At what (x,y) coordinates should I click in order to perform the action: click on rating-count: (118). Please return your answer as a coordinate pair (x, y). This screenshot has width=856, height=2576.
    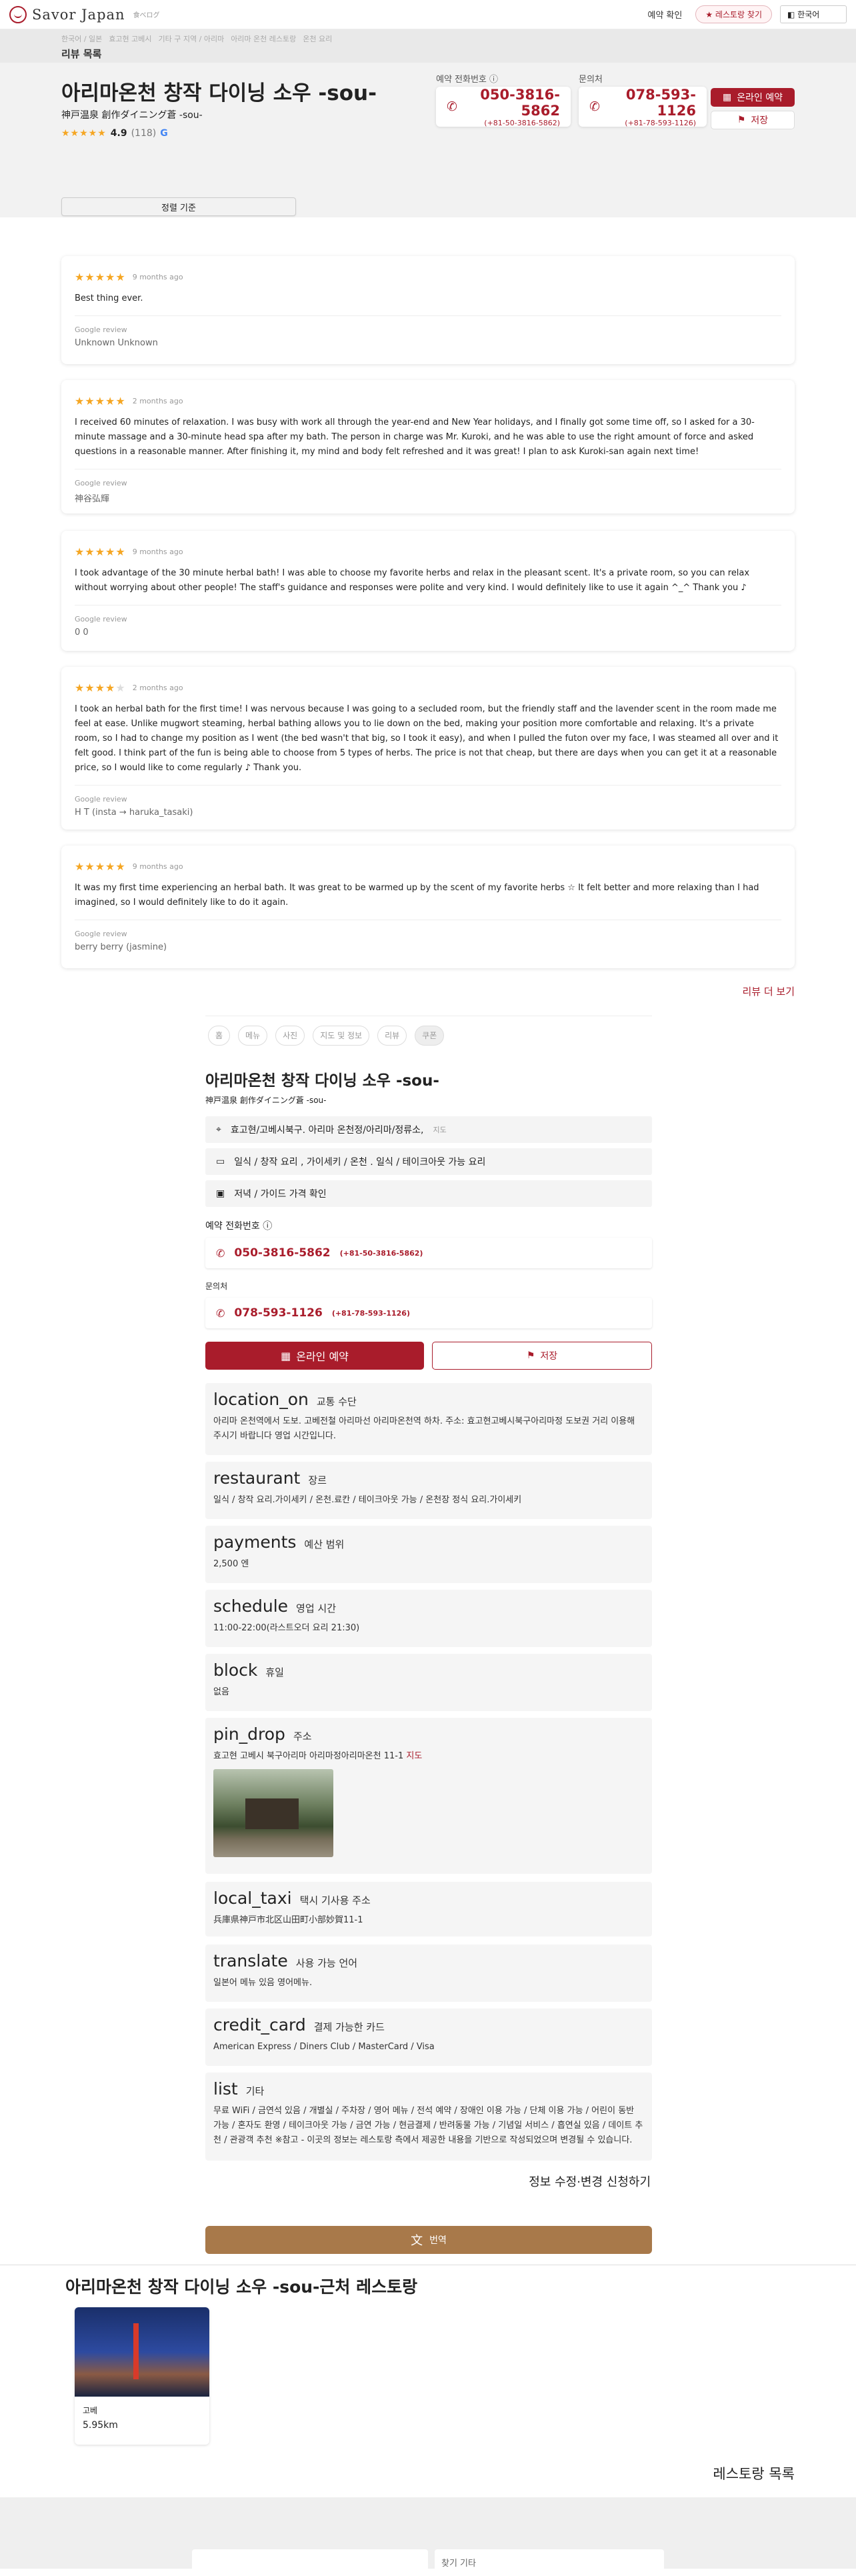
    Looking at the image, I should click on (144, 133).